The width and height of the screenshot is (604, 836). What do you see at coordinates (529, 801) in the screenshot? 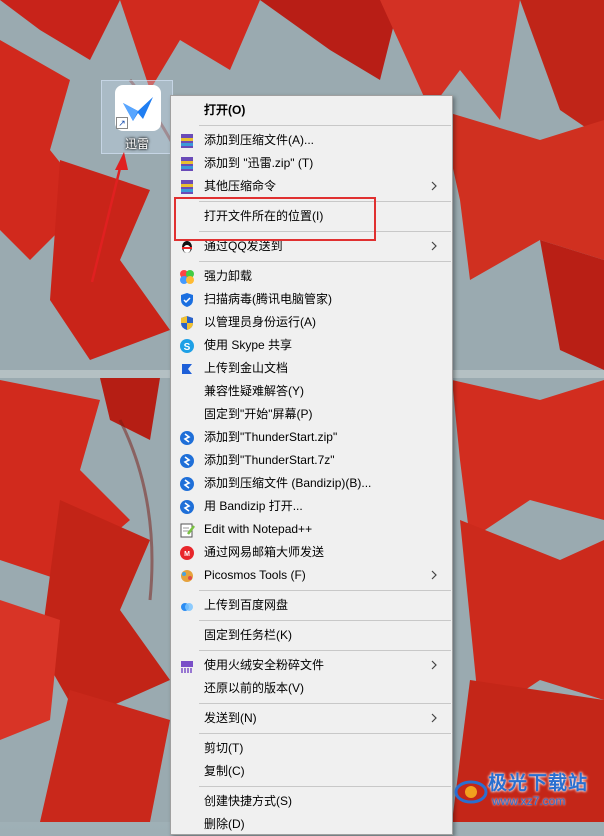
I see `watermark-url: www.xz7.com` at bounding box center [529, 801].